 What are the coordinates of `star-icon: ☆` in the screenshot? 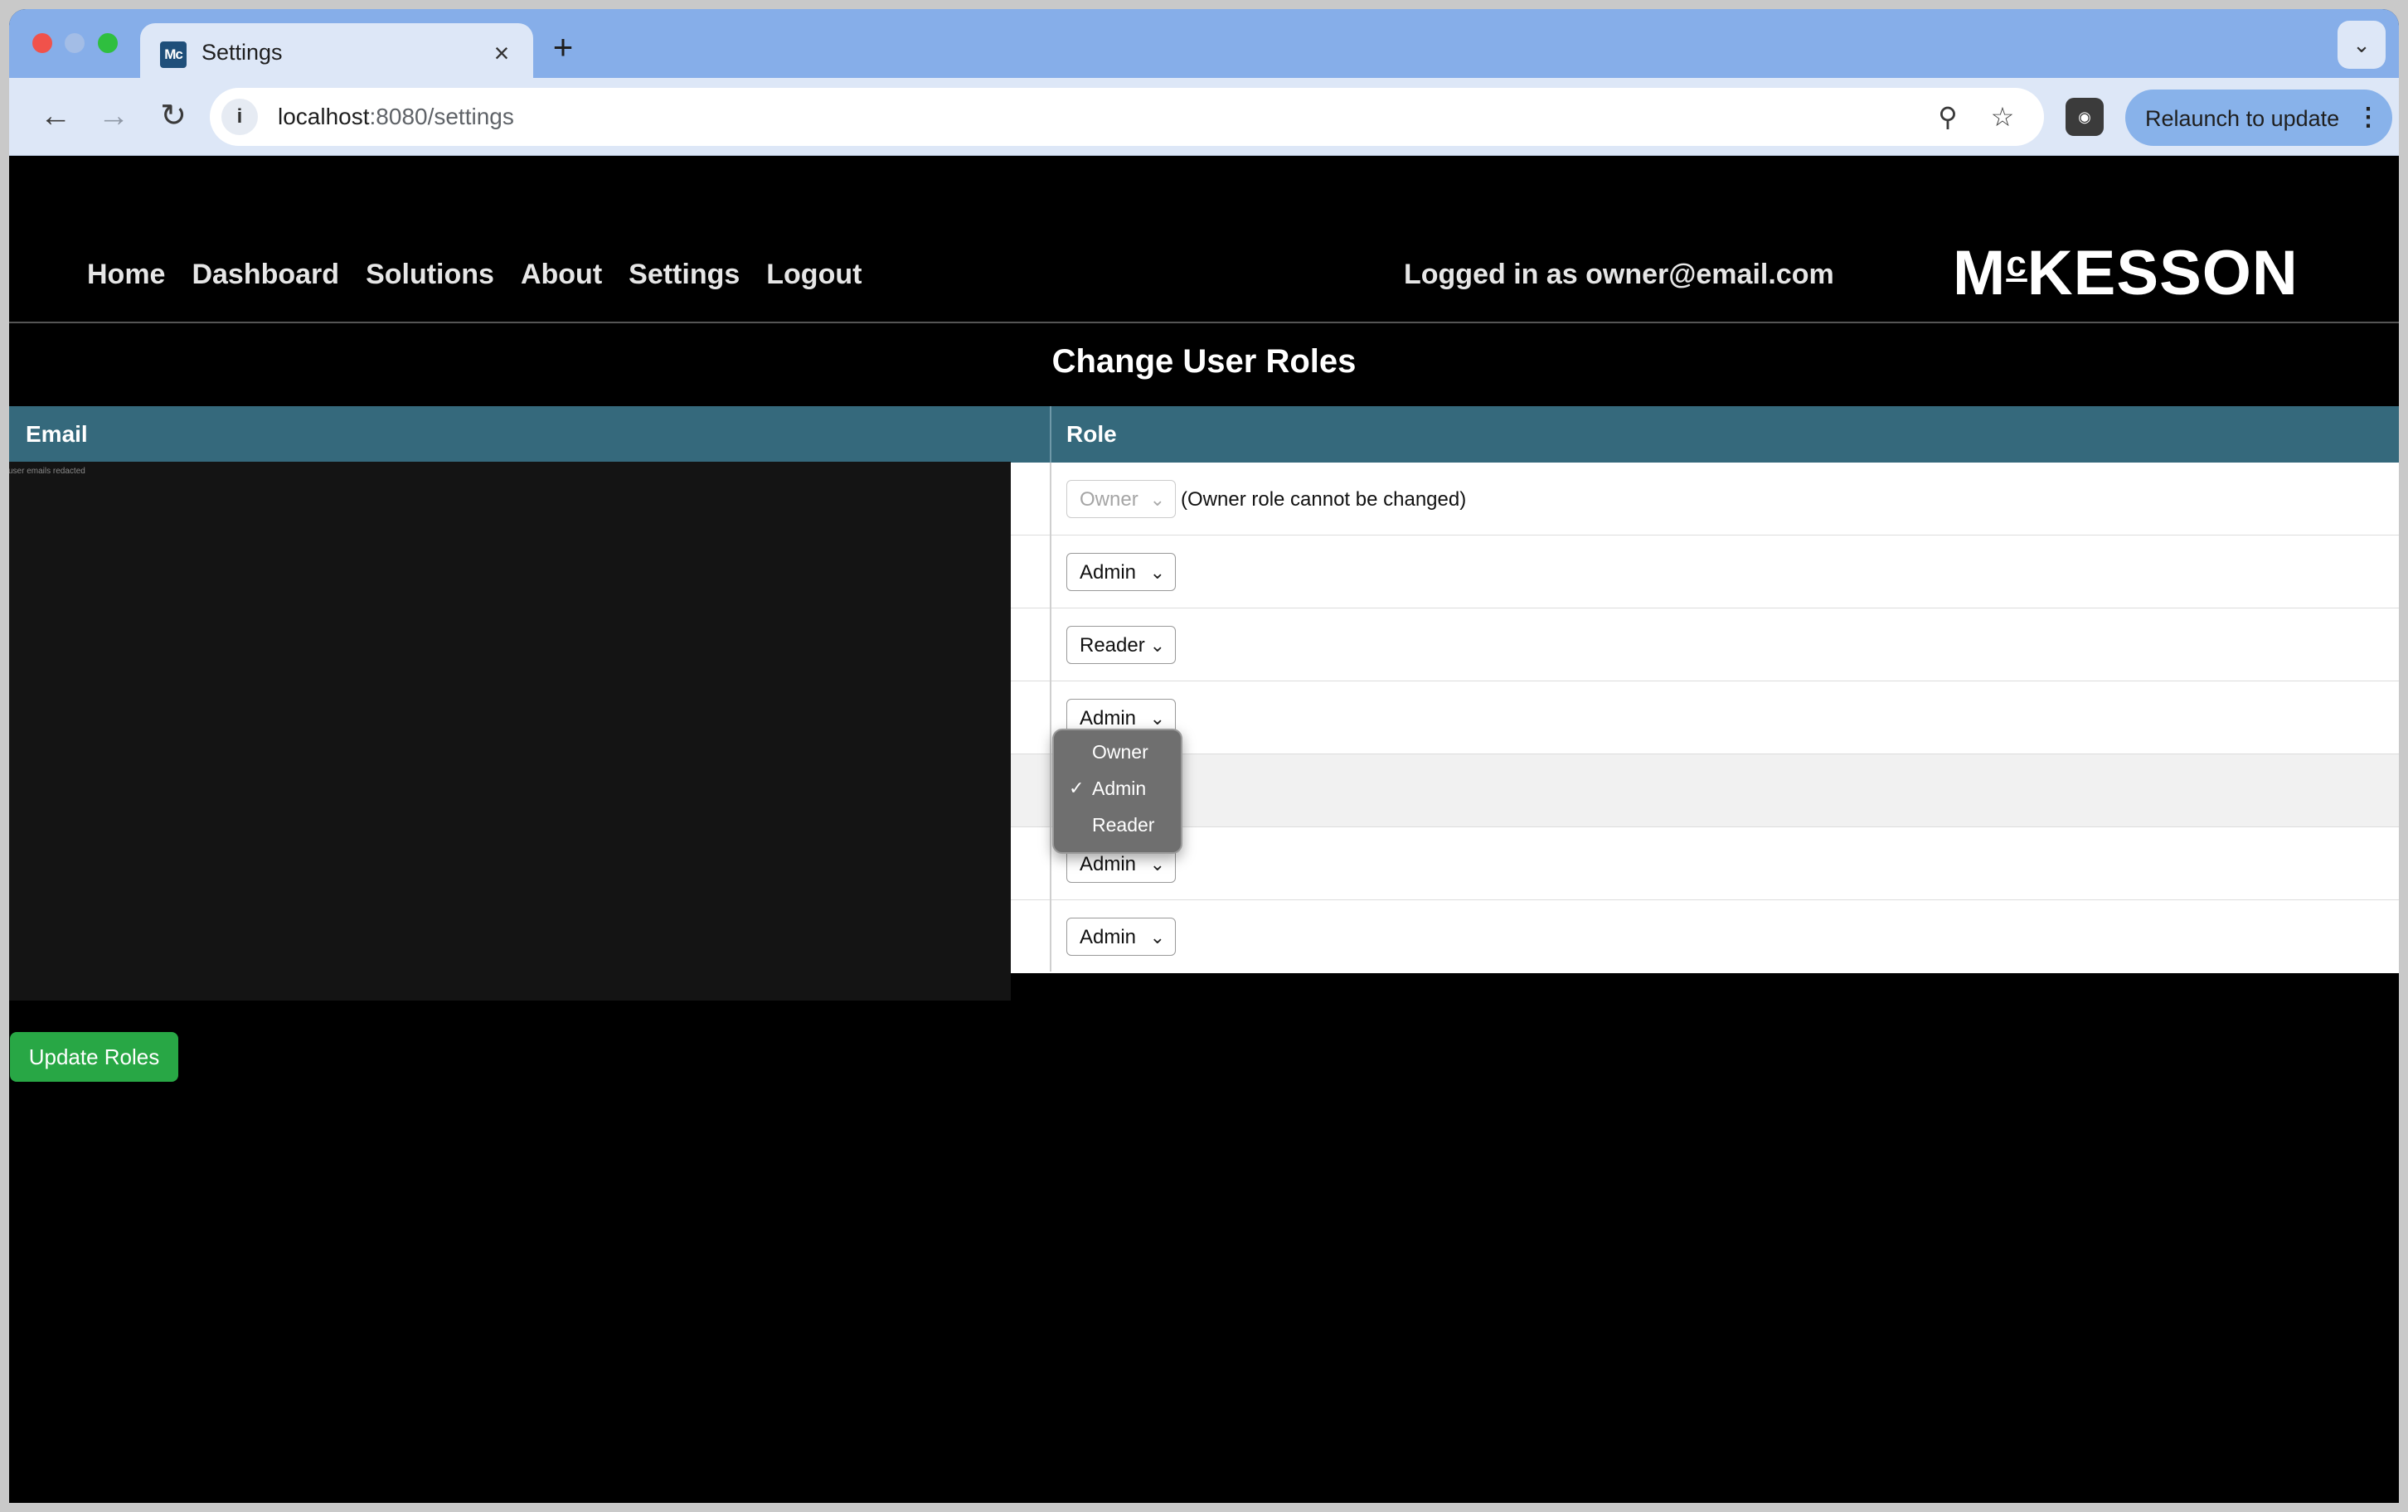 It's located at (2003, 117).